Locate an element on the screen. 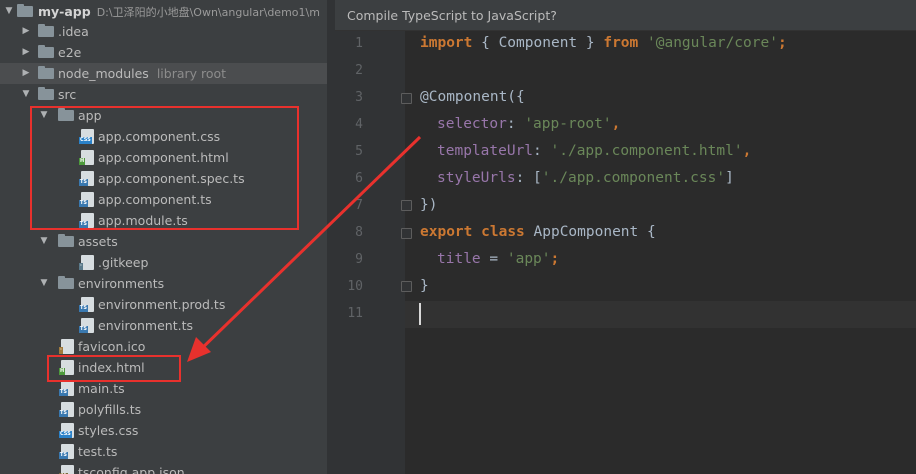  tree-item-src: ▼ src is located at coordinates (163, 94).